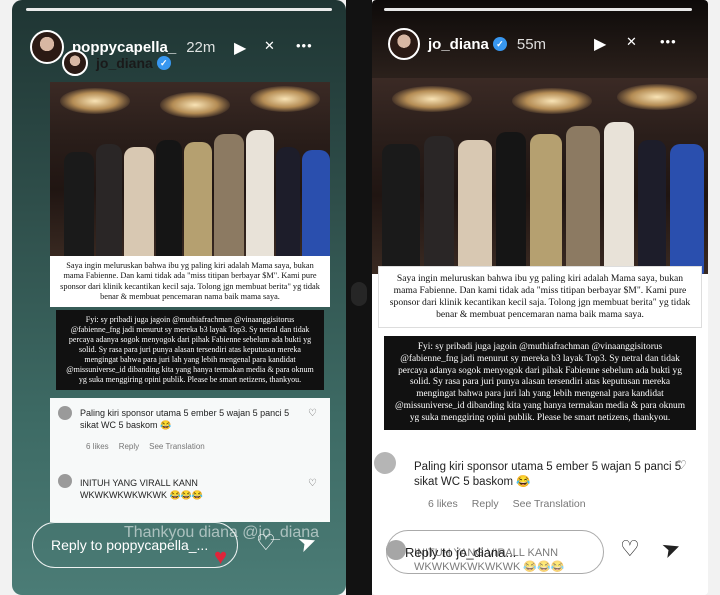 Image resolution: width=720 pixels, height=595 pixels. What do you see at coordinates (221, 556) in the screenshot?
I see `red-heart-icon: ♥` at bounding box center [221, 556].